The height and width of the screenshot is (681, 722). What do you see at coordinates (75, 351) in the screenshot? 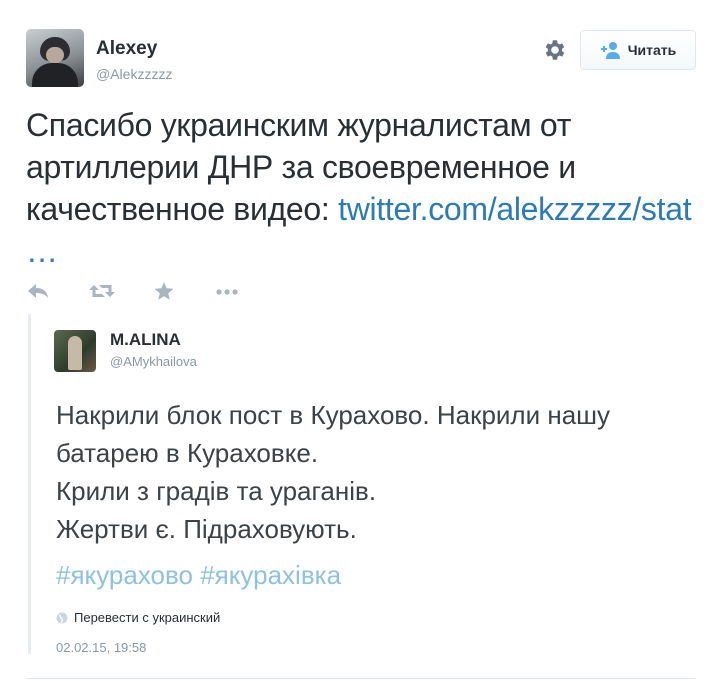
I see `quoted-author-avatar` at bounding box center [75, 351].